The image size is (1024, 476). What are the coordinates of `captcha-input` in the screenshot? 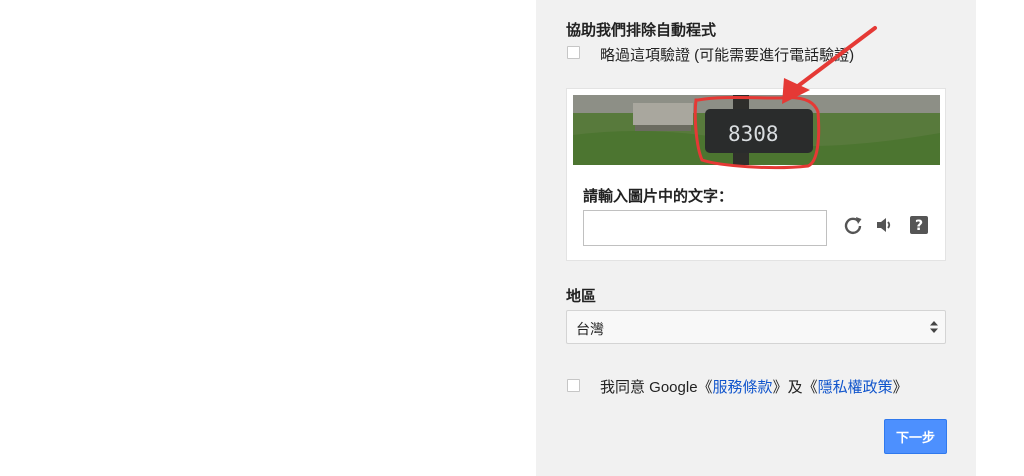 It's located at (705, 228).